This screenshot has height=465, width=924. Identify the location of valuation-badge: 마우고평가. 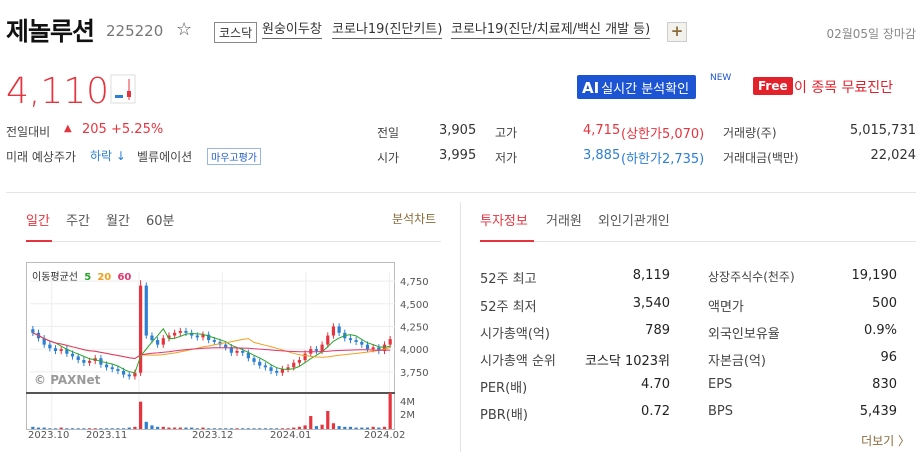
(234, 156).